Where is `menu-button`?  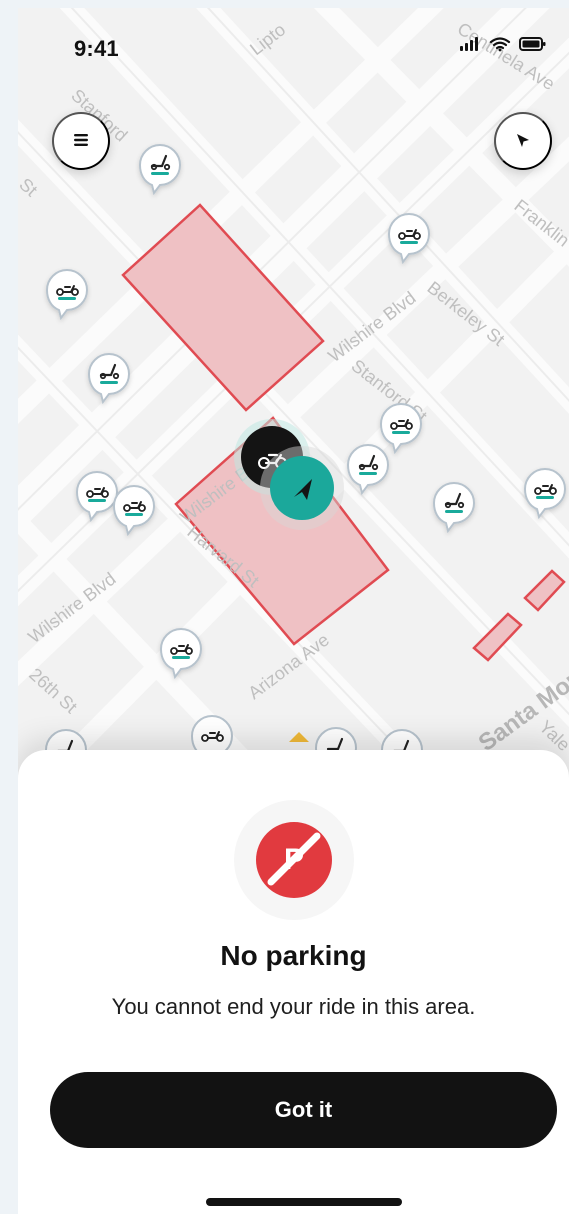
menu-button is located at coordinates (81, 141).